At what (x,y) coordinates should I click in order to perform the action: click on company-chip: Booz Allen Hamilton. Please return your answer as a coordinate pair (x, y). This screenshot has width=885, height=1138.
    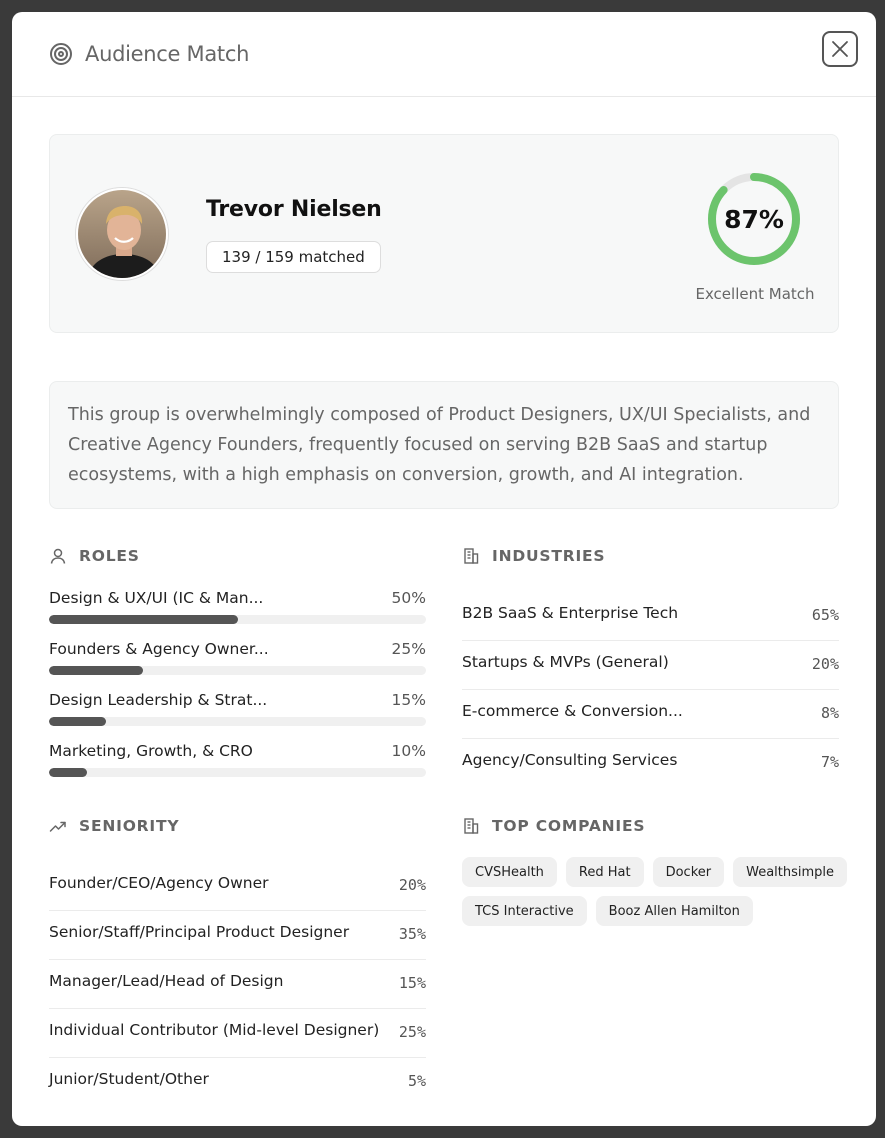
    Looking at the image, I should click on (674, 911).